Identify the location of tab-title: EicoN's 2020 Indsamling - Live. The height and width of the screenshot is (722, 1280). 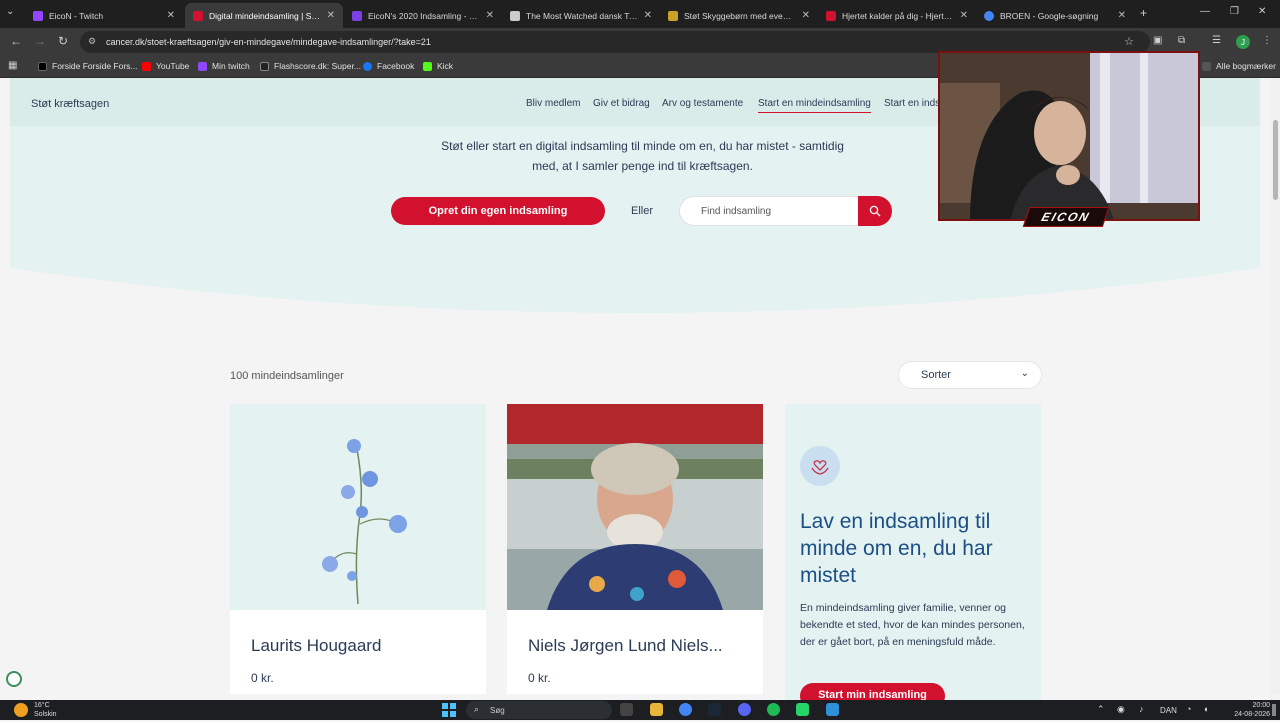
(424, 15).